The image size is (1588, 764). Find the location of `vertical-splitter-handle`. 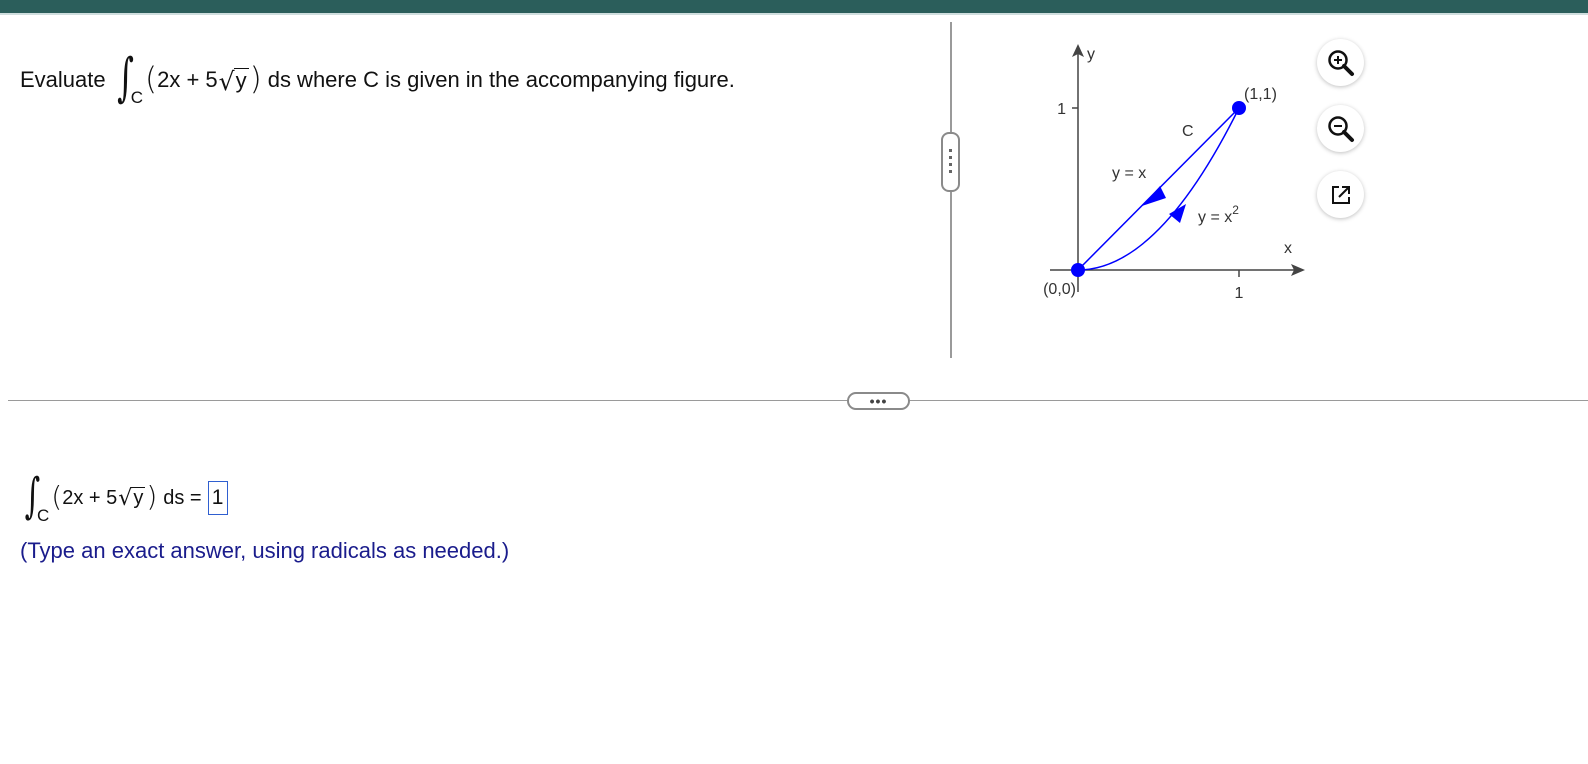

vertical-splitter-handle is located at coordinates (950, 162).